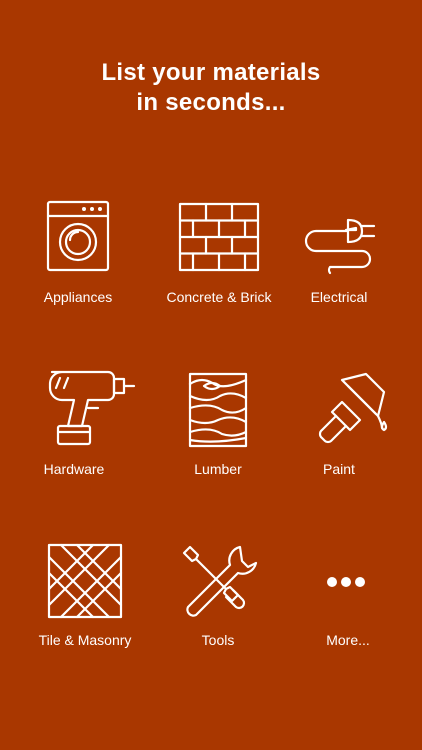 The width and height of the screenshot is (422, 750). I want to click on tile-pattern-icon, so click(85, 581).